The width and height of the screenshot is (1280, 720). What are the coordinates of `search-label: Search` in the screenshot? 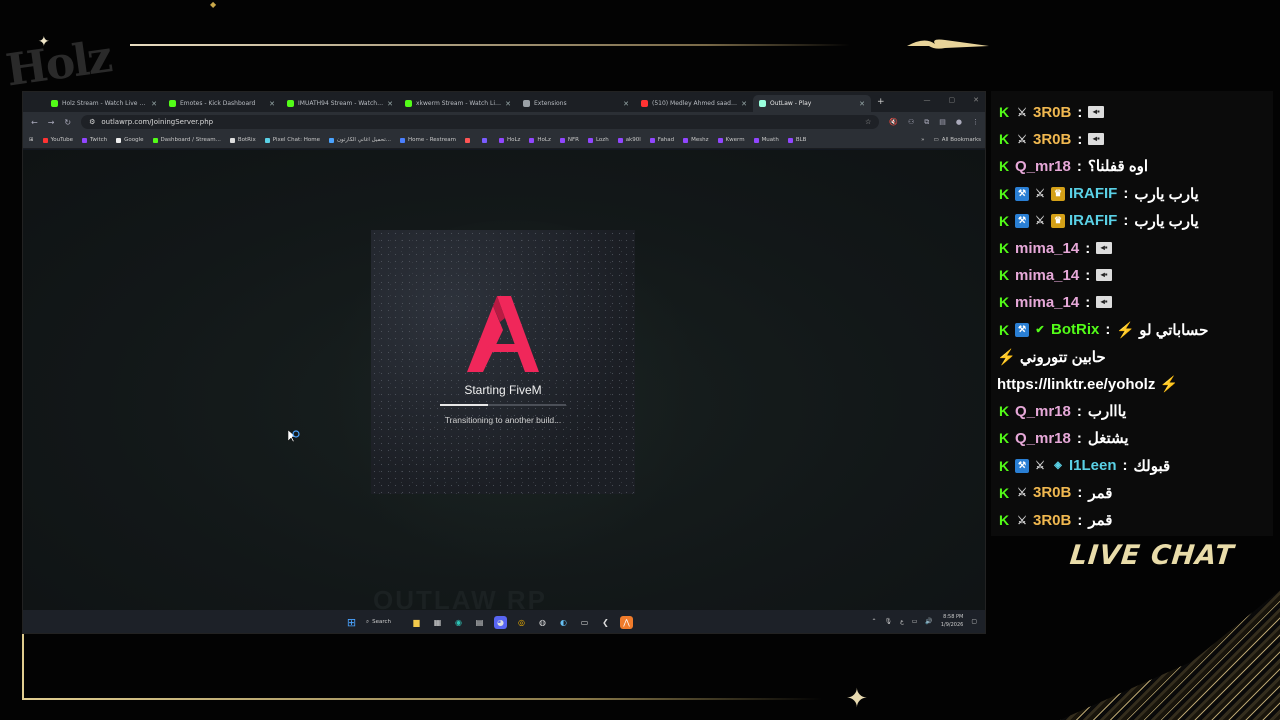 It's located at (381, 622).